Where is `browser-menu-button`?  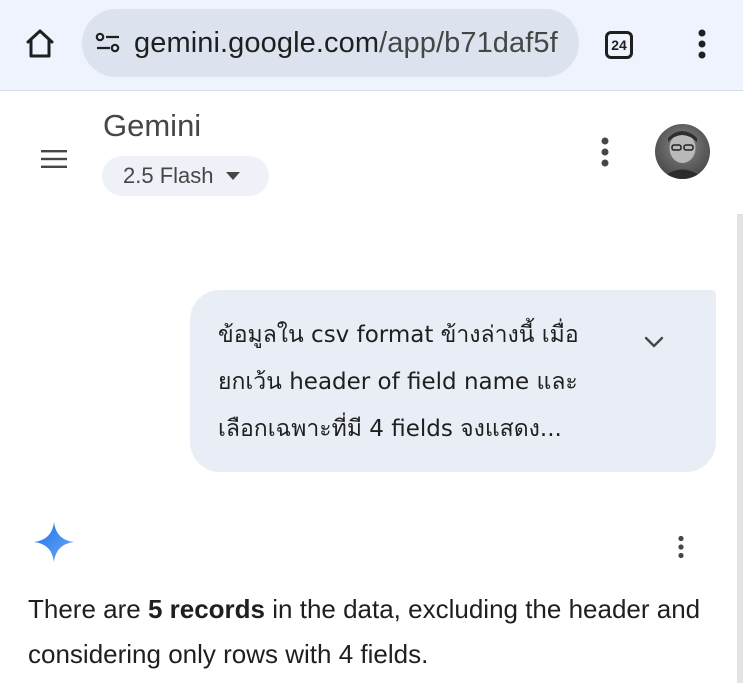
browser-menu-button is located at coordinates (702, 44).